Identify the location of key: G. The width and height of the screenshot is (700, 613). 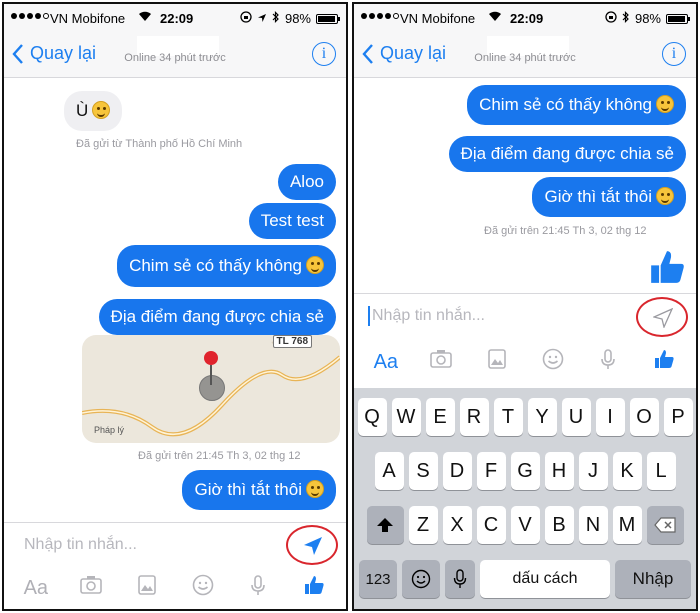
(525, 471).